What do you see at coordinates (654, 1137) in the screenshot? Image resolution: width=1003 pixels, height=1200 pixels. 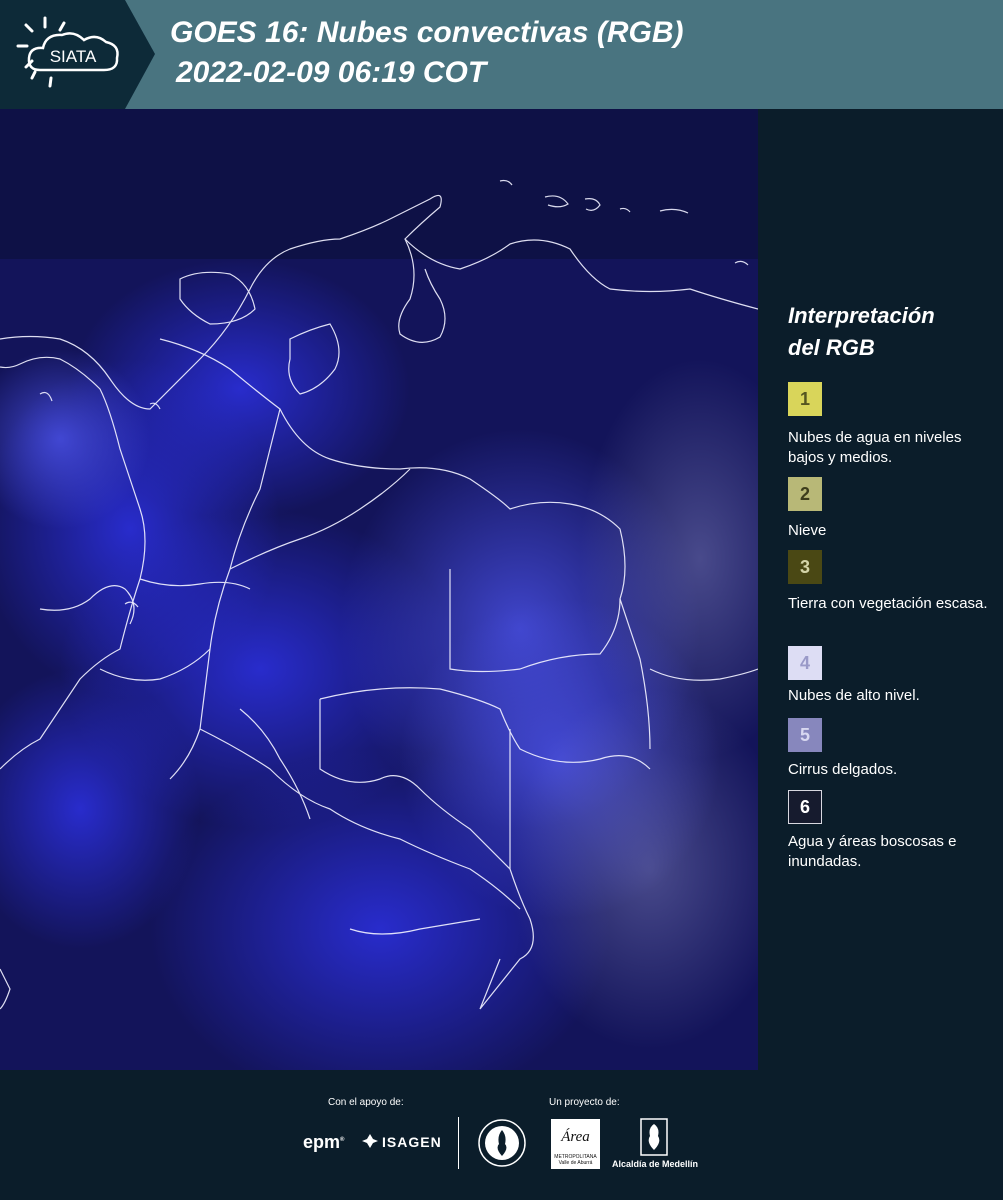 I see `alcaldia-shield-icon` at bounding box center [654, 1137].